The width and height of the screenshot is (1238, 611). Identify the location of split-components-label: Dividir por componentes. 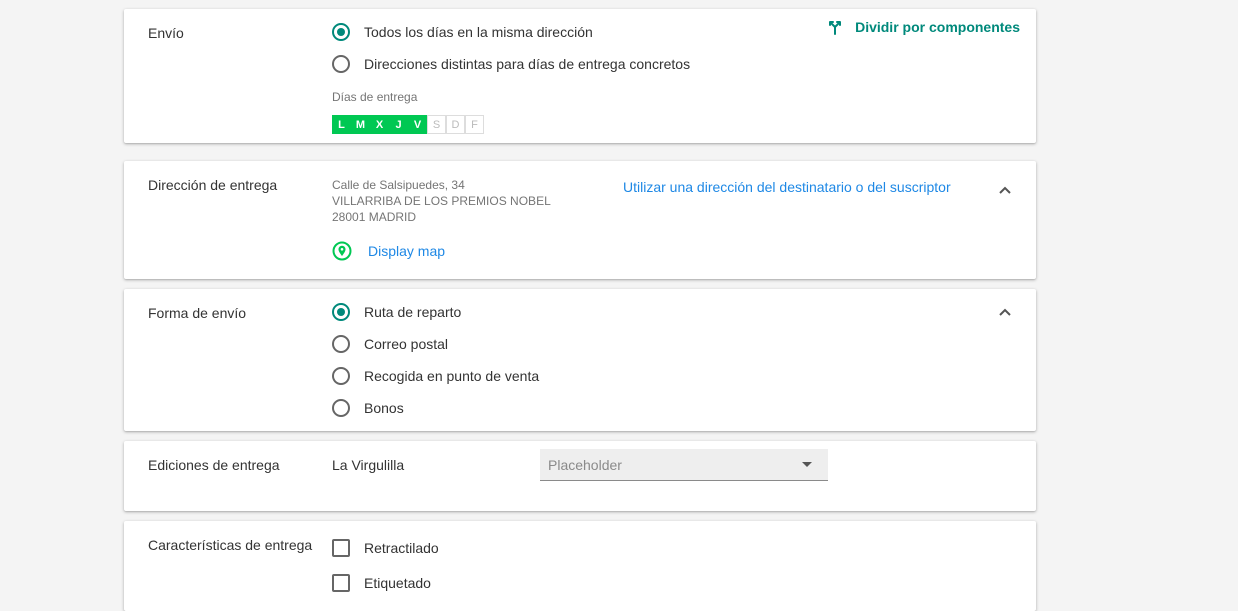
(937, 27).